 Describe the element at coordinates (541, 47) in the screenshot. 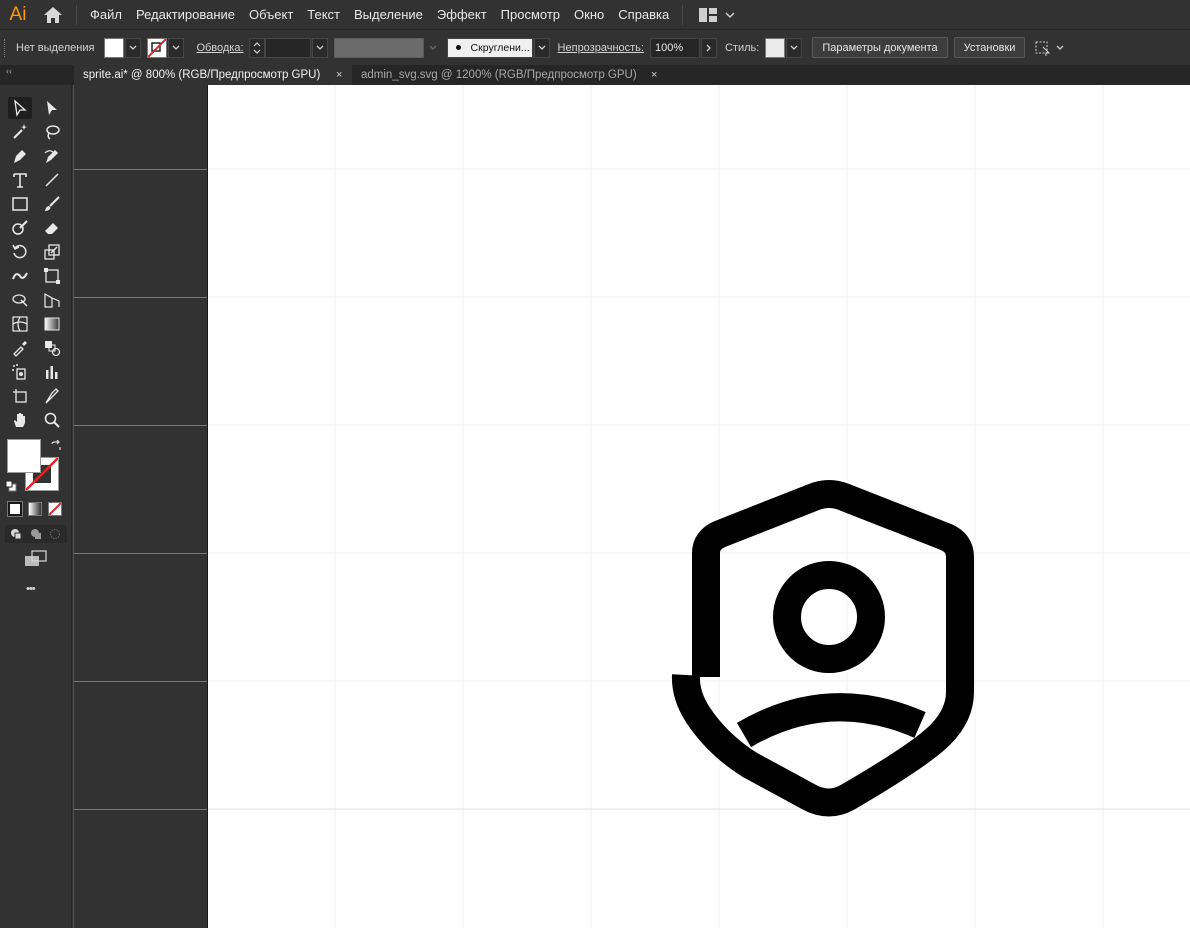

I see `brush-dropdown` at that location.